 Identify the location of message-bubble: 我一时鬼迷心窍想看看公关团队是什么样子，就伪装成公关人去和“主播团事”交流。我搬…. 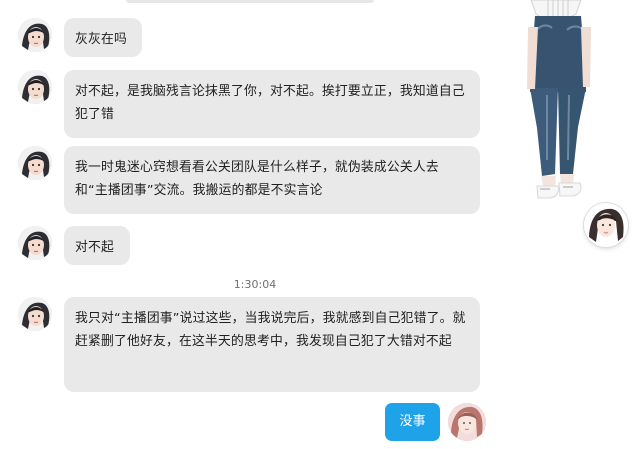
(272, 180).